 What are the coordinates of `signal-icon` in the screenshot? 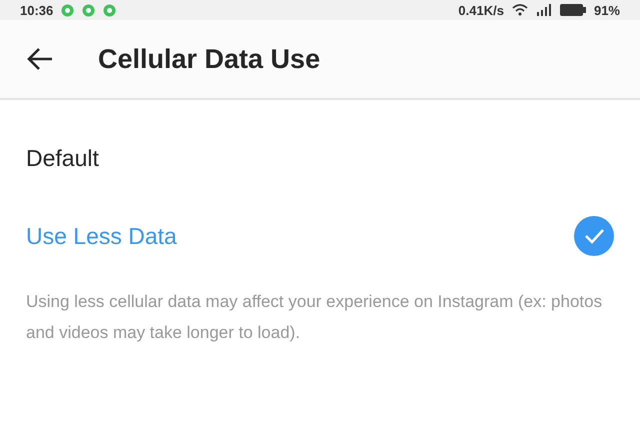 It's located at (544, 10).